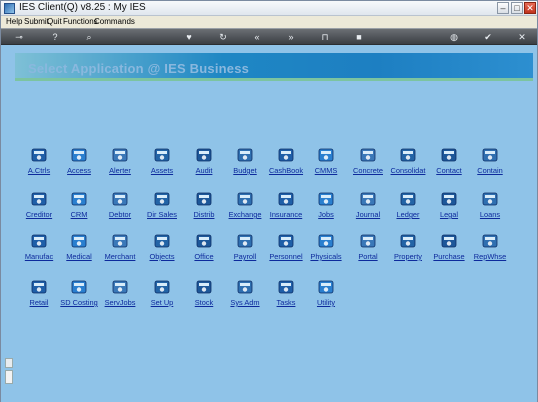  I want to click on globe-icon: ◍, so click(454, 37).